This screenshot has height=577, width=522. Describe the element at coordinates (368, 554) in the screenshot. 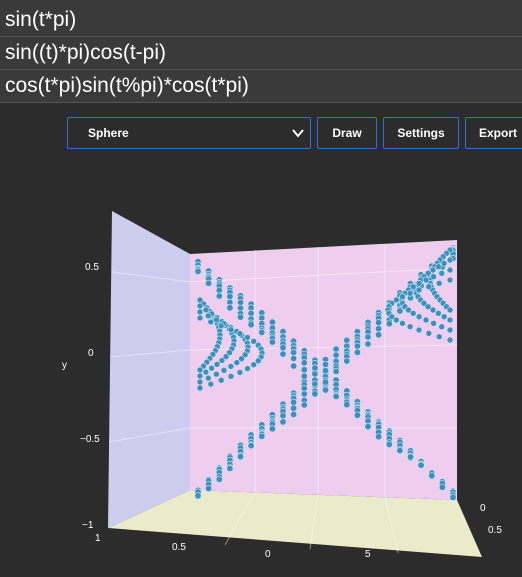

I see `z-tick-5: 5` at that location.